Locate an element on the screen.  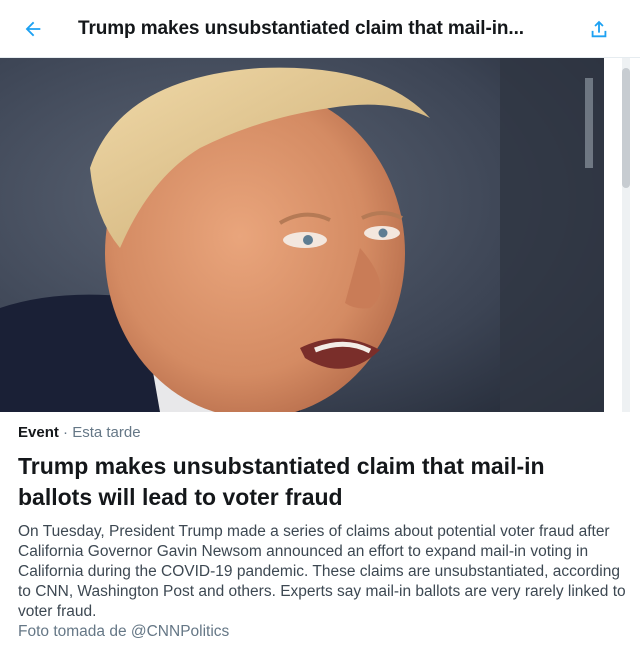
back-button is located at coordinates (33, 29).